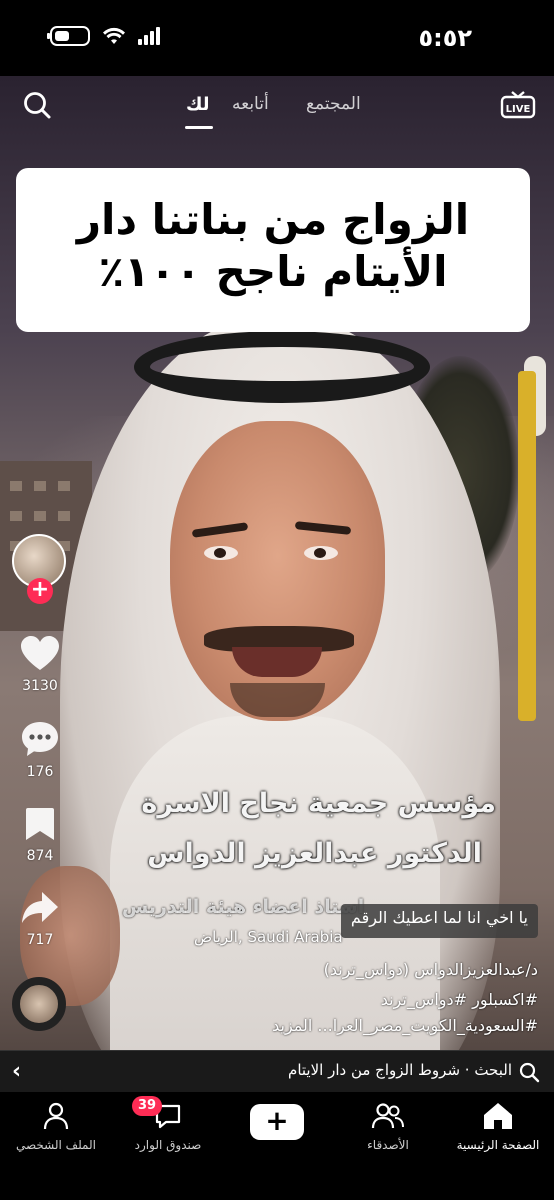 Image resolution: width=554 pixels, height=1200 pixels. What do you see at coordinates (147, 1106) in the screenshot?
I see `inbox-badge: 39` at bounding box center [147, 1106].